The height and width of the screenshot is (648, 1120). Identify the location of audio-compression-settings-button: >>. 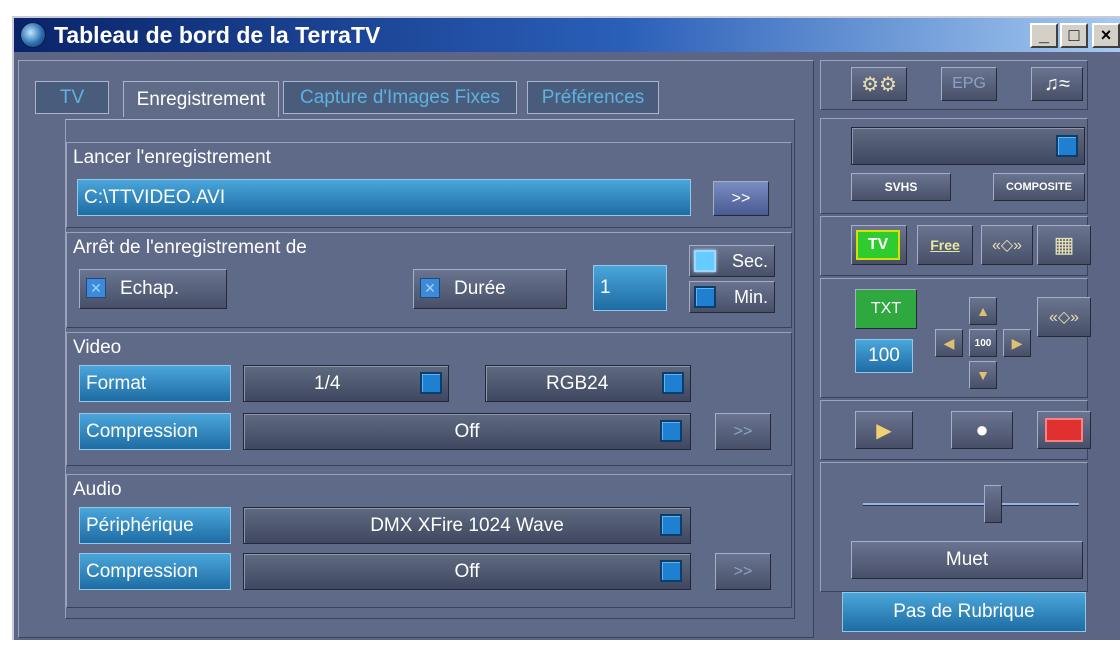
(743, 571).